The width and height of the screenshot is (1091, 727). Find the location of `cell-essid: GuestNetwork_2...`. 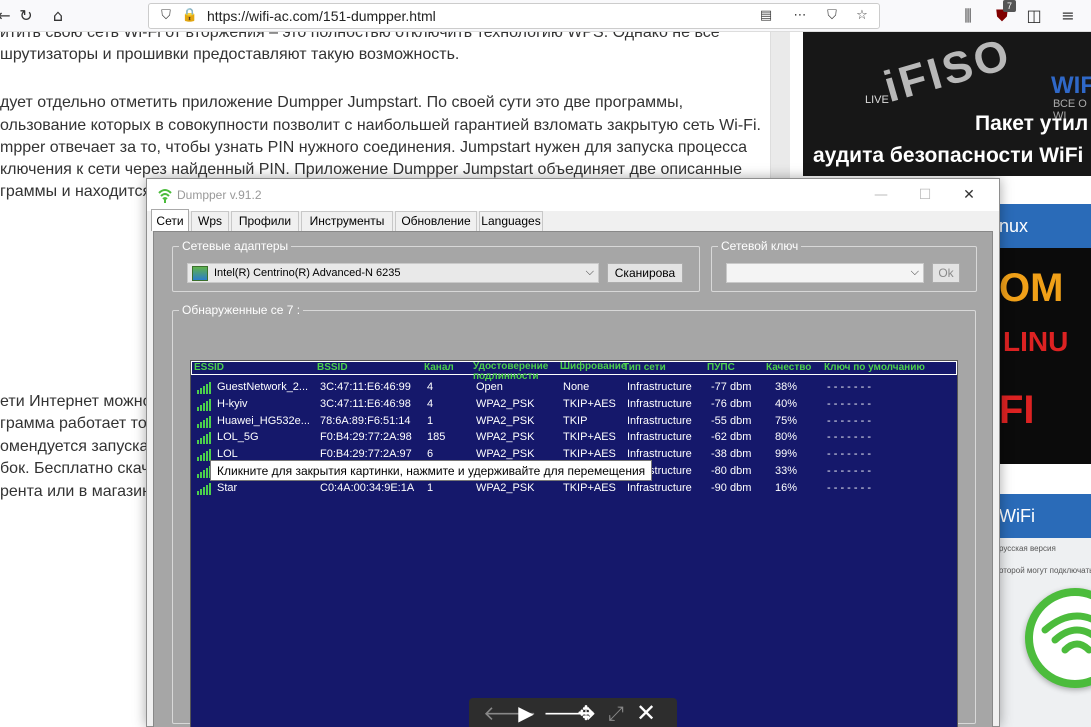

cell-essid: GuestNetwork_2... is located at coordinates (263, 387).